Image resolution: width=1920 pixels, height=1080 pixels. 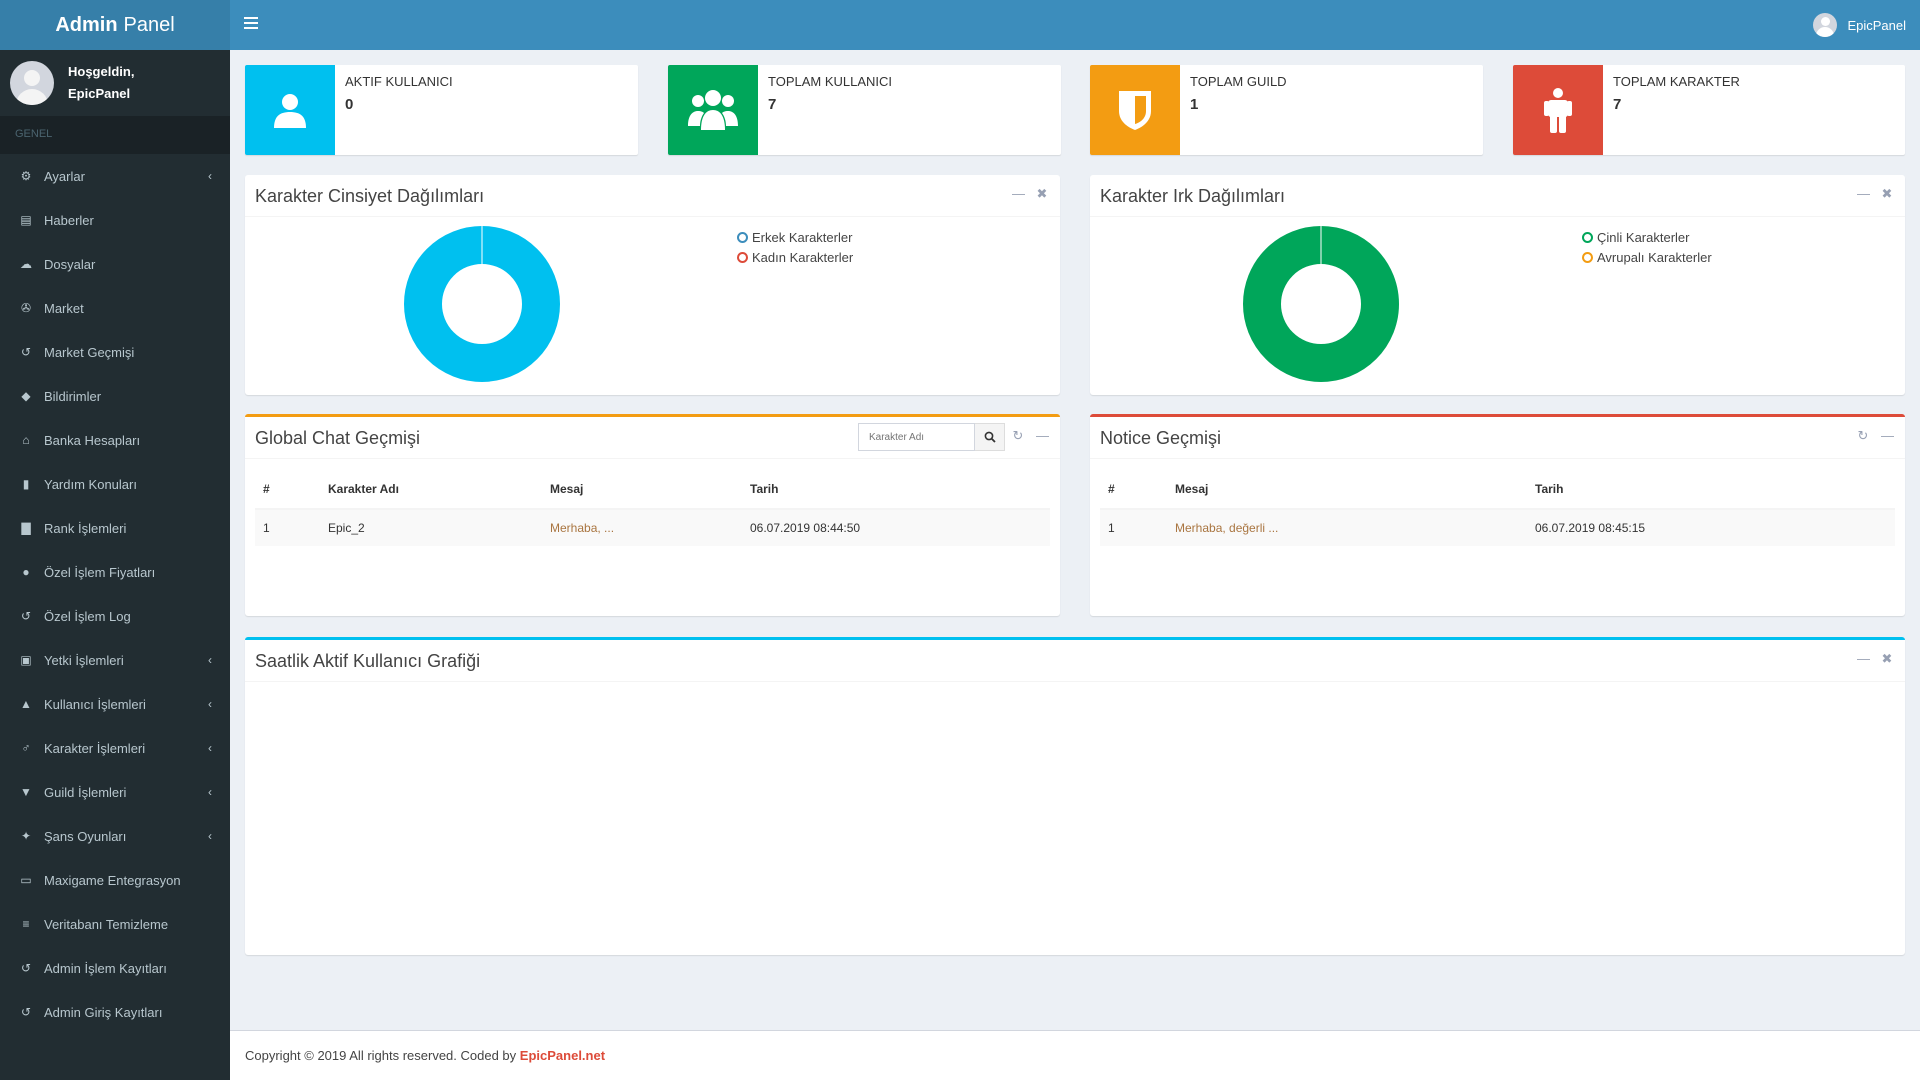 What do you see at coordinates (85, 792) in the screenshot?
I see `sidebar-item-label: Guild İşlemleri` at bounding box center [85, 792].